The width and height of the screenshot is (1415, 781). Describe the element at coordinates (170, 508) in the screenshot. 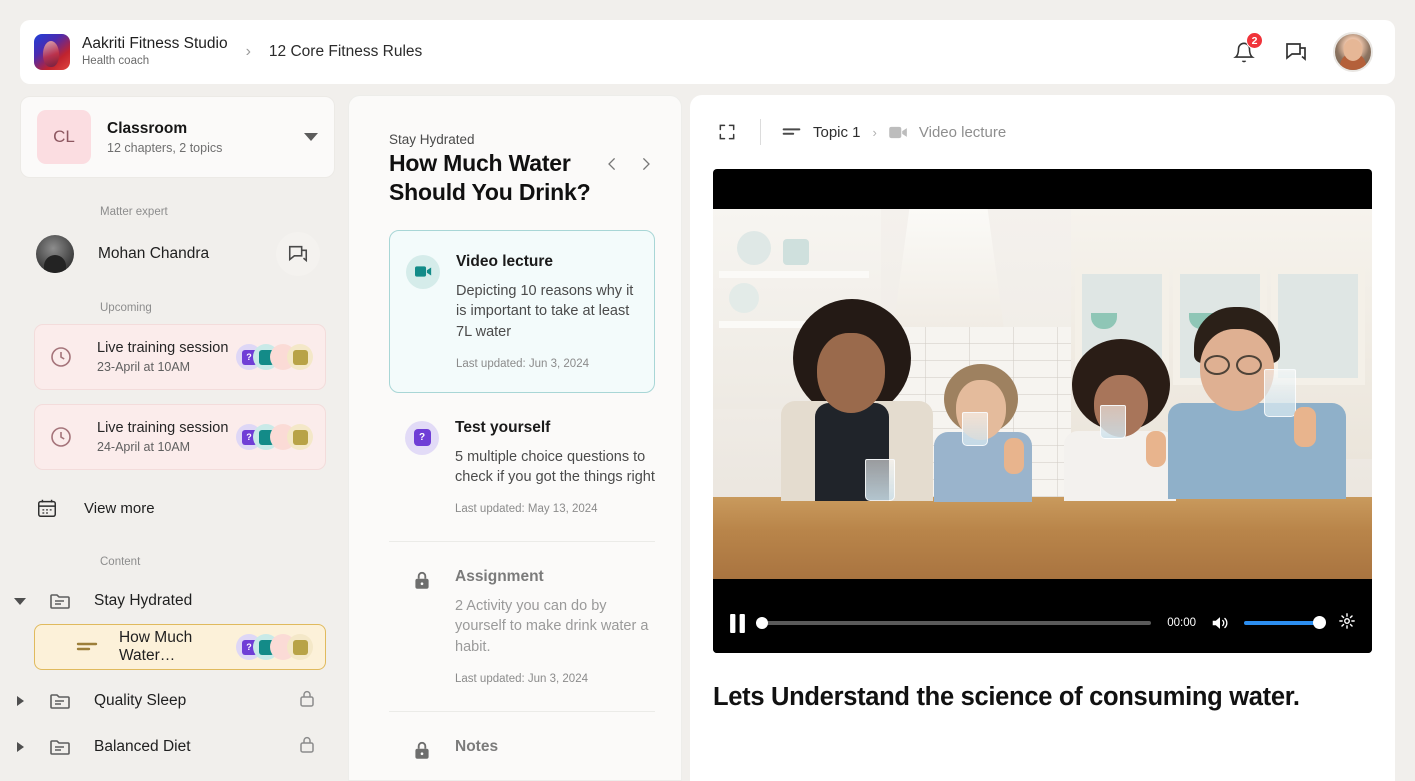

I see `view-more-button: View more` at that location.